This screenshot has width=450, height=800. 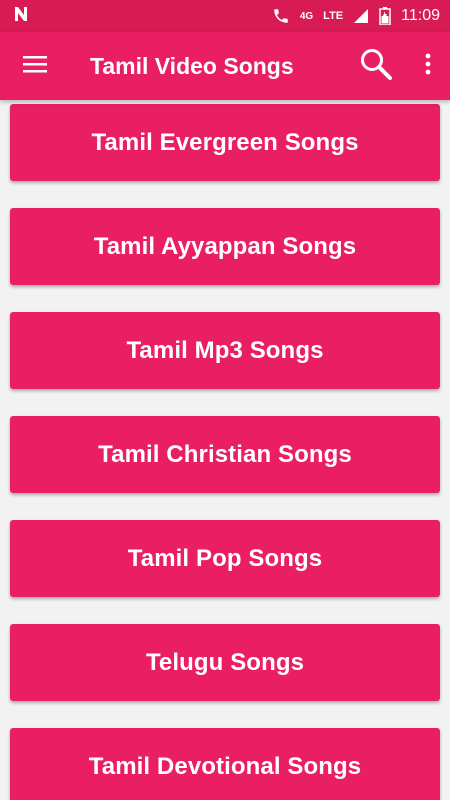 What do you see at coordinates (225, 16) in the screenshot?
I see `status-bar: 4G LTE 11:09` at bounding box center [225, 16].